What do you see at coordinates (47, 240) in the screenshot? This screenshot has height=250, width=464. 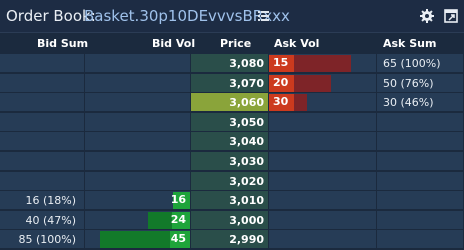 I see `bid-sum-value: 85 (100%)` at bounding box center [47, 240].